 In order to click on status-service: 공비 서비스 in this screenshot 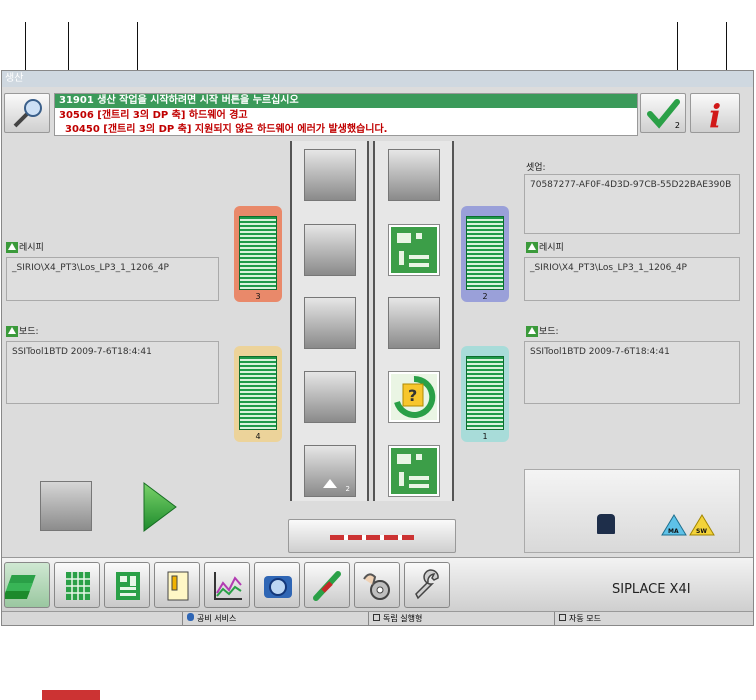, I will do `click(275, 618)`.